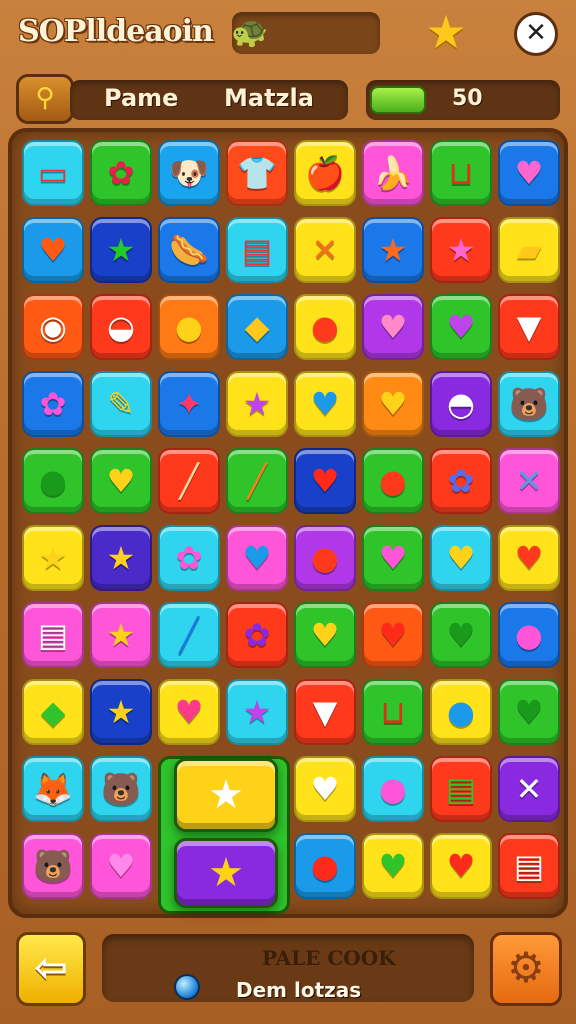 The height and width of the screenshot is (1024, 576). I want to click on panel-text: Dem lotzas, so click(299, 990).